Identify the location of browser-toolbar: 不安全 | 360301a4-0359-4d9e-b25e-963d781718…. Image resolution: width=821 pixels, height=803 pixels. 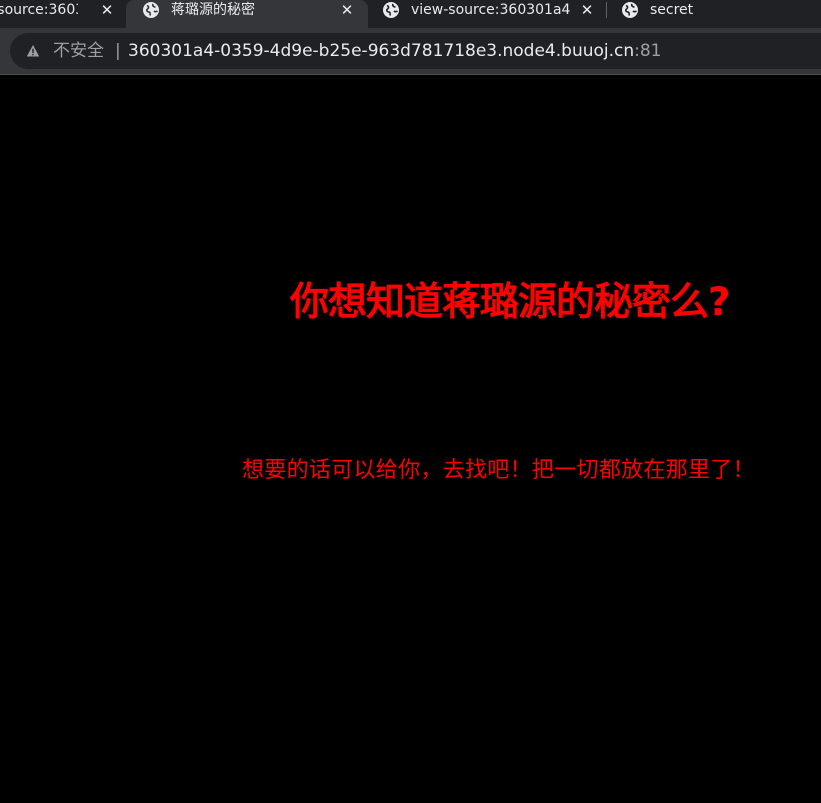
(410, 51).